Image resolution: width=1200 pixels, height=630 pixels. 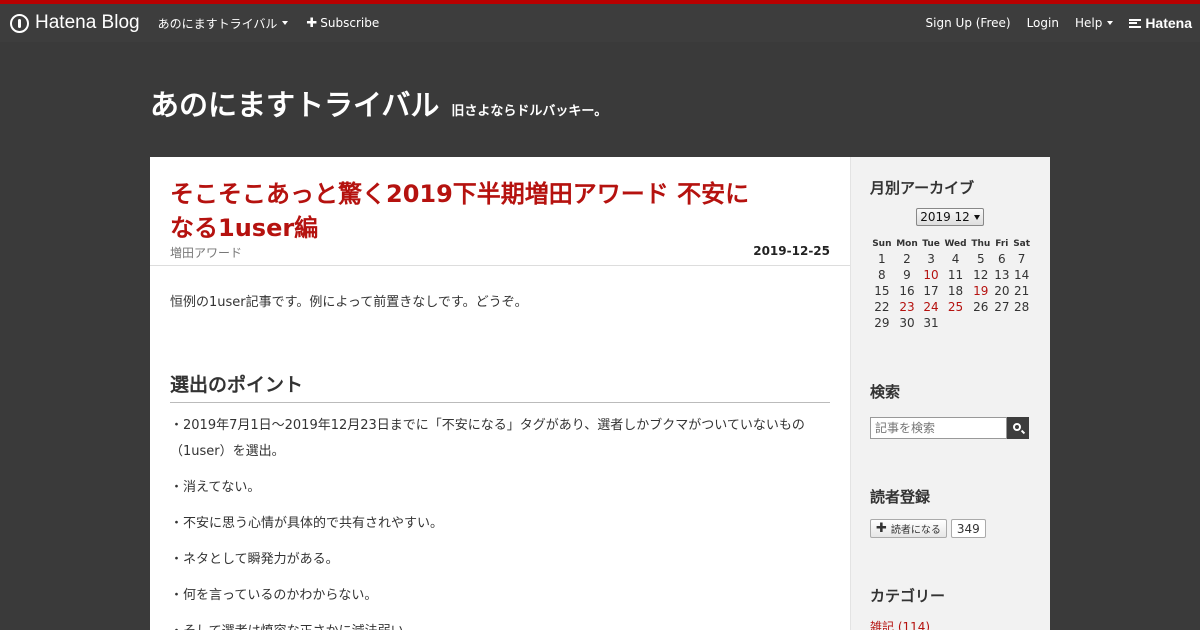 I want to click on calendar-day-link: 24, so click(x=931, y=307).